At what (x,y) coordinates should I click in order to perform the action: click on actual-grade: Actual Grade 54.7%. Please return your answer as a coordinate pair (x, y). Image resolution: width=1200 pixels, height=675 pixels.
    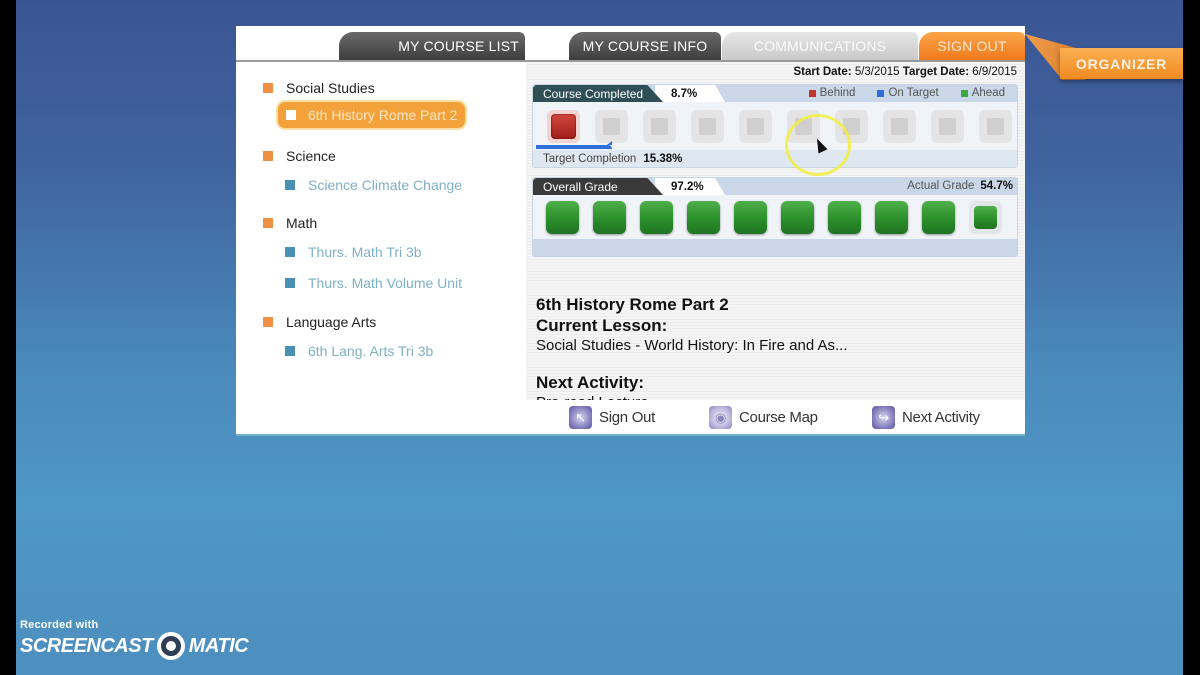
    Looking at the image, I should click on (960, 186).